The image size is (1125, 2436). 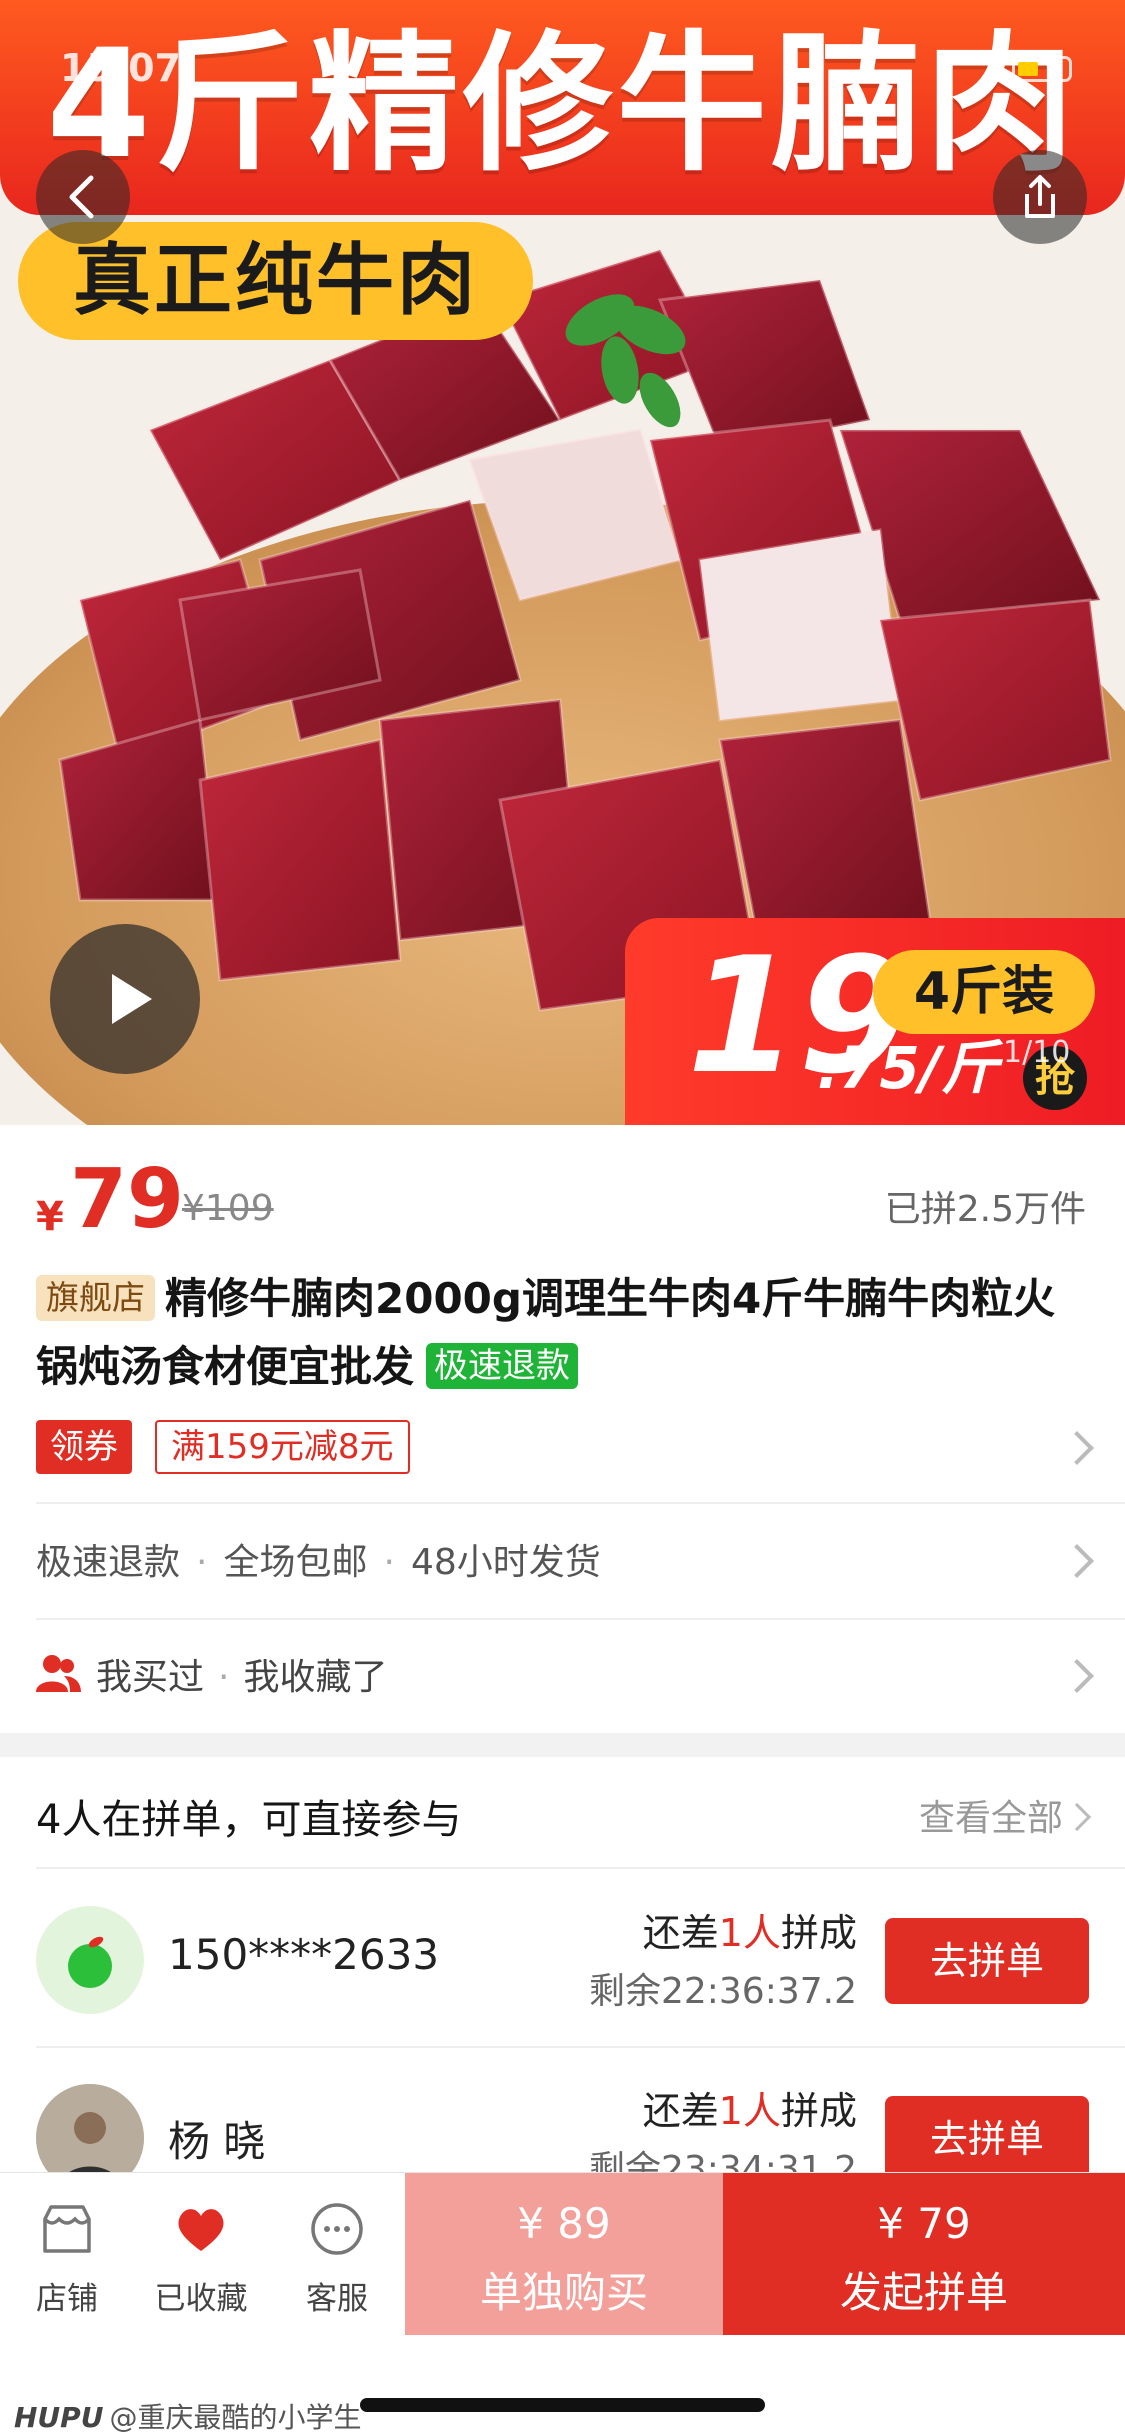 I want to click on tab-label: 店铺, so click(x=67, y=2299).